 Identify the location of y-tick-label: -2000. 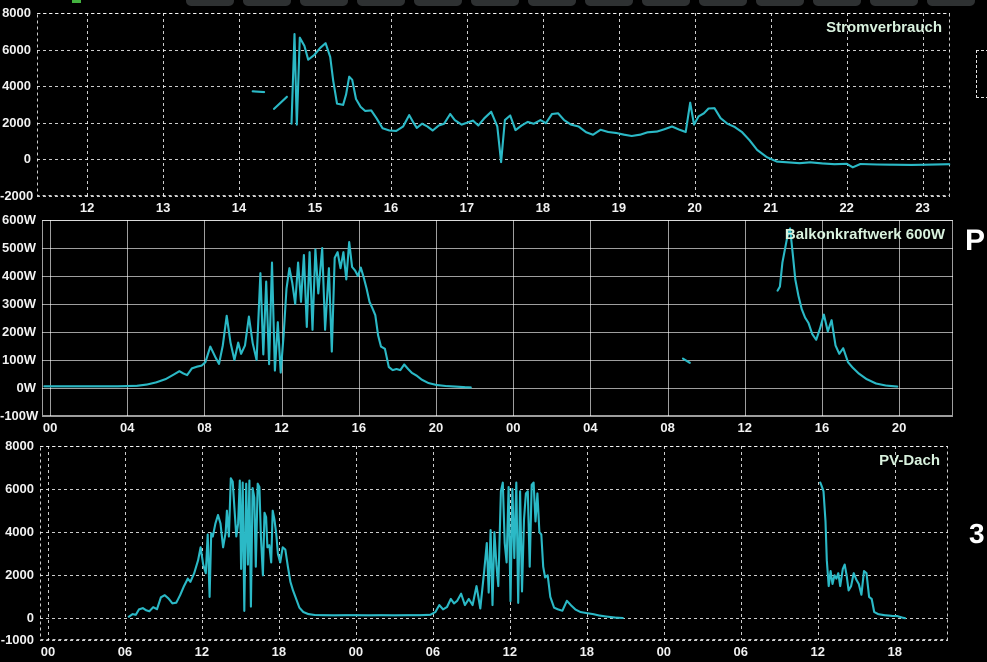
(17, 195).